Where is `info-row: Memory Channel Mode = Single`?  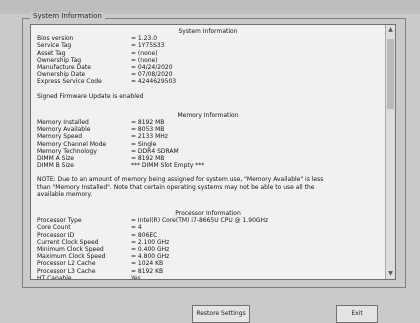 info-row: Memory Channel Mode = Single is located at coordinates (208, 144).